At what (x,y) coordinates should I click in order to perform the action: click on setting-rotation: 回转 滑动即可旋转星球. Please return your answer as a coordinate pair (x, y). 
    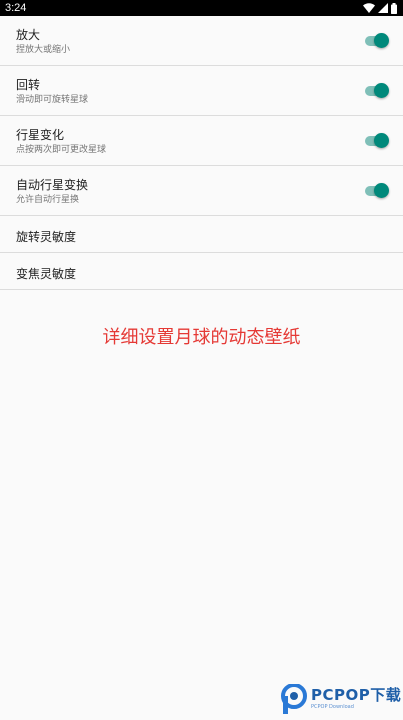
    Looking at the image, I should click on (201, 91).